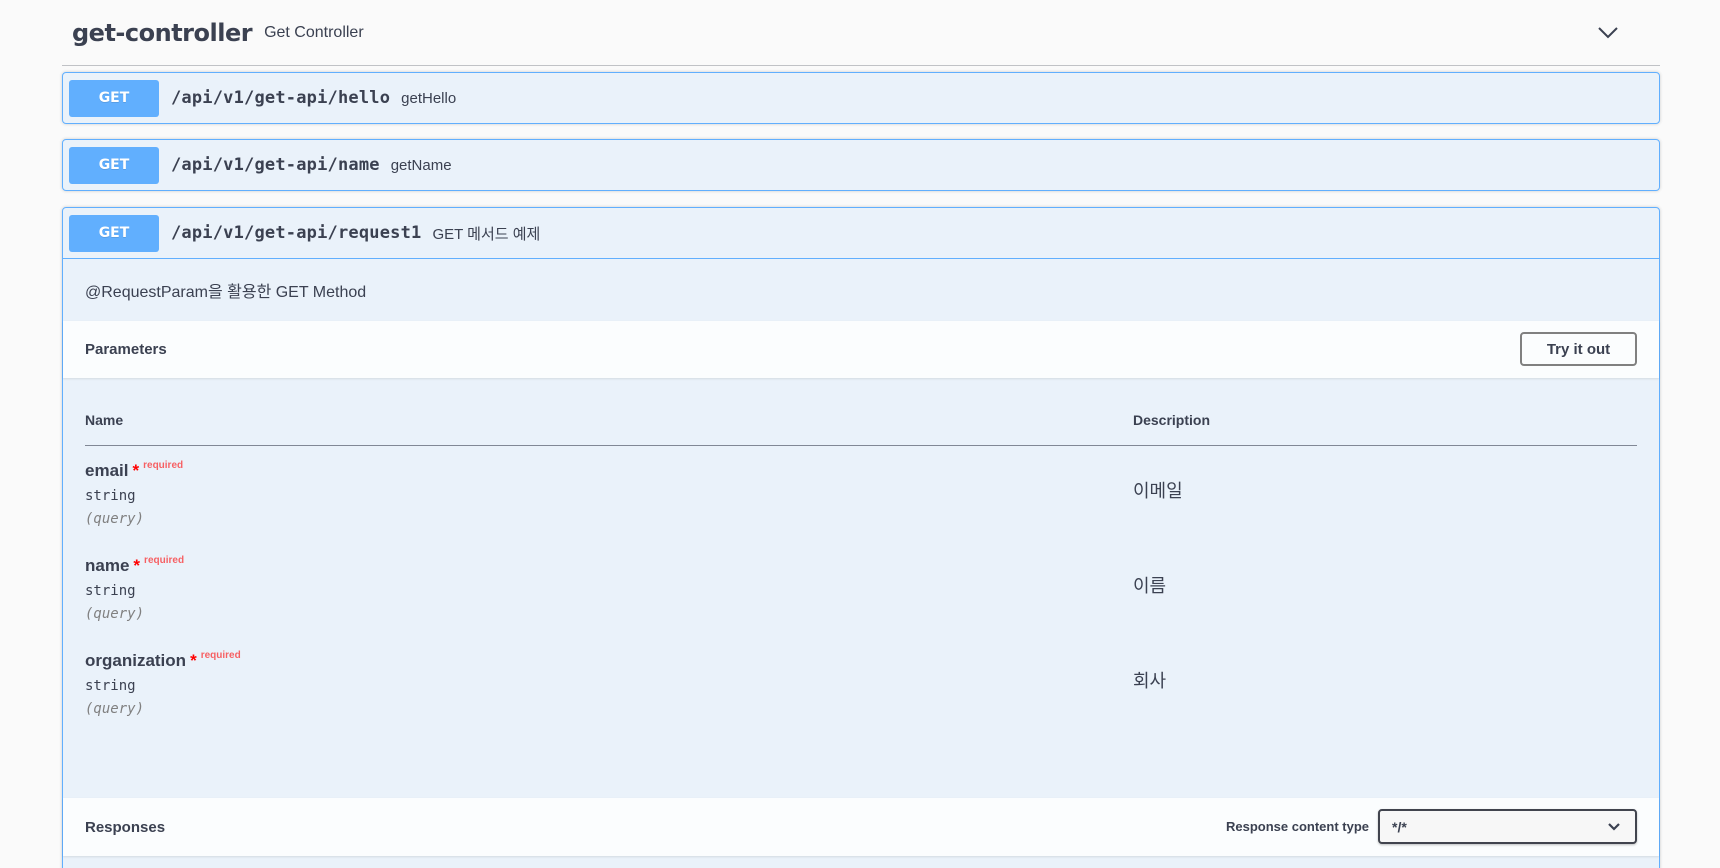 The width and height of the screenshot is (1720, 868). What do you see at coordinates (861, 412) in the screenshot?
I see `parameters-table-header: Name Description` at bounding box center [861, 412].